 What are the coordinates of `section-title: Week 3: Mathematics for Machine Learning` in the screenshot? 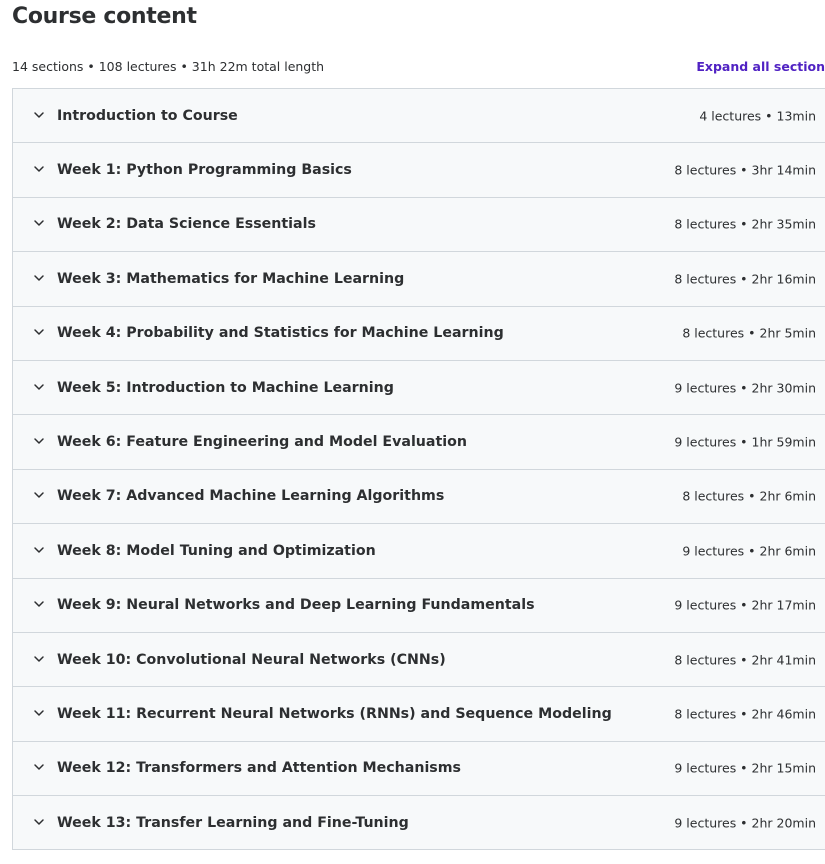 It's located at (231, 278).